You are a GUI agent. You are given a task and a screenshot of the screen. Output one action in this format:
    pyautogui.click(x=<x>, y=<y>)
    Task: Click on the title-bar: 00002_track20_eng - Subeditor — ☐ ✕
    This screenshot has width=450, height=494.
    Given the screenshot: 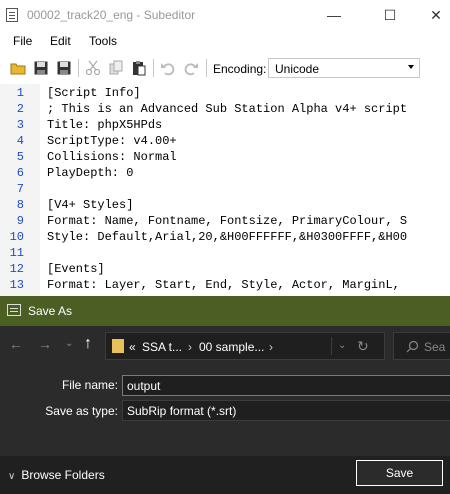 What is the action you would take?
    pyautogui.click(x=225, y=15)
    